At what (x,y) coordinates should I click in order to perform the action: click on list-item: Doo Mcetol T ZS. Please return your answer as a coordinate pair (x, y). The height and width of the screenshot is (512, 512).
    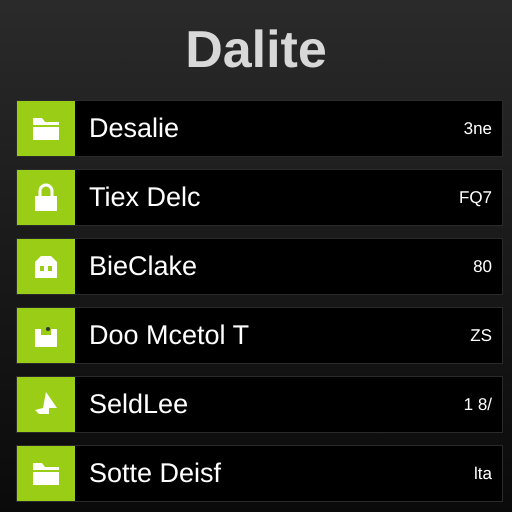
    Looking at the image, I should click on (259, 335).